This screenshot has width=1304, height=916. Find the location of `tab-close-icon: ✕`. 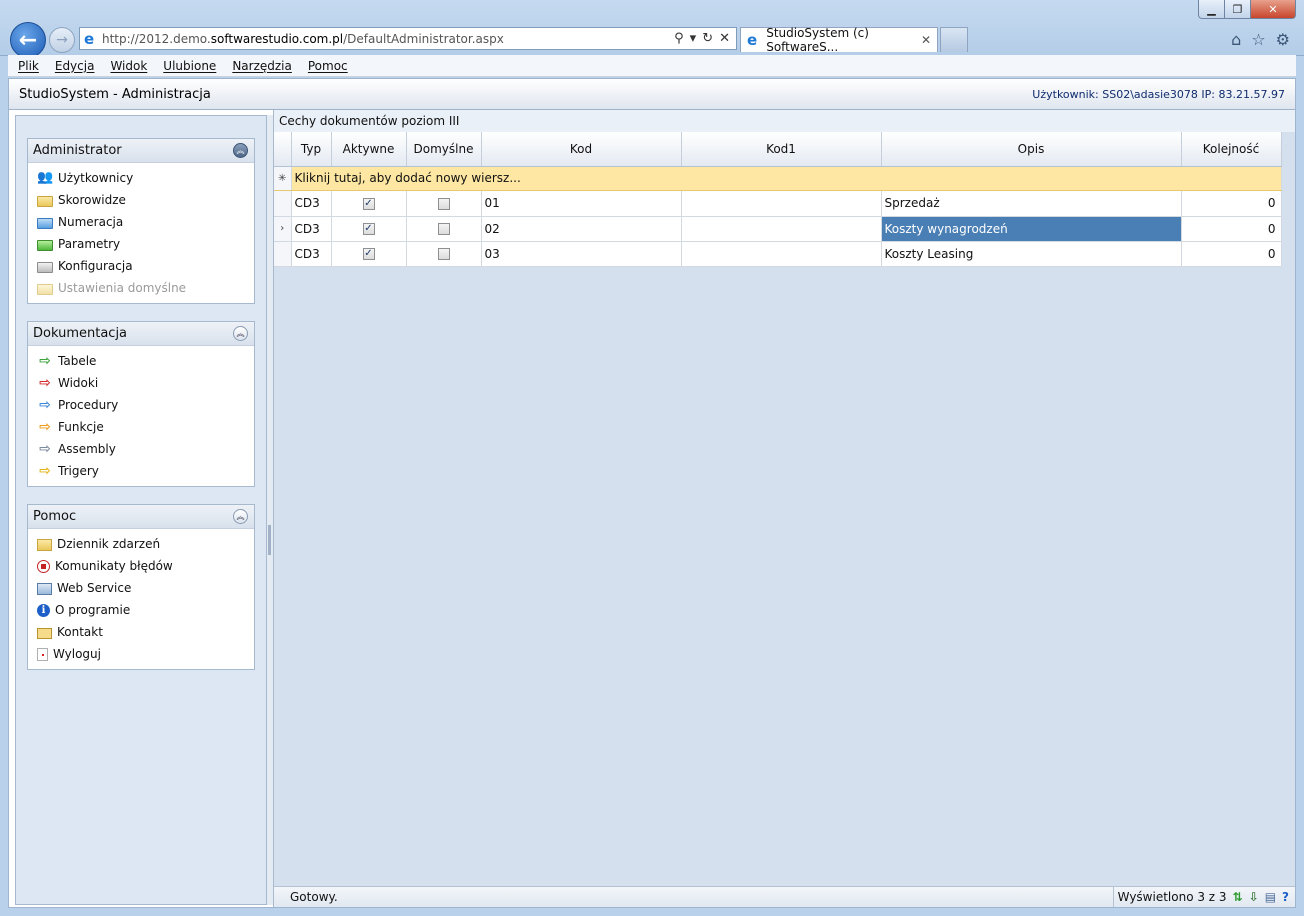

tab-close-icon: ✕ is located at coordinates (929, 40).